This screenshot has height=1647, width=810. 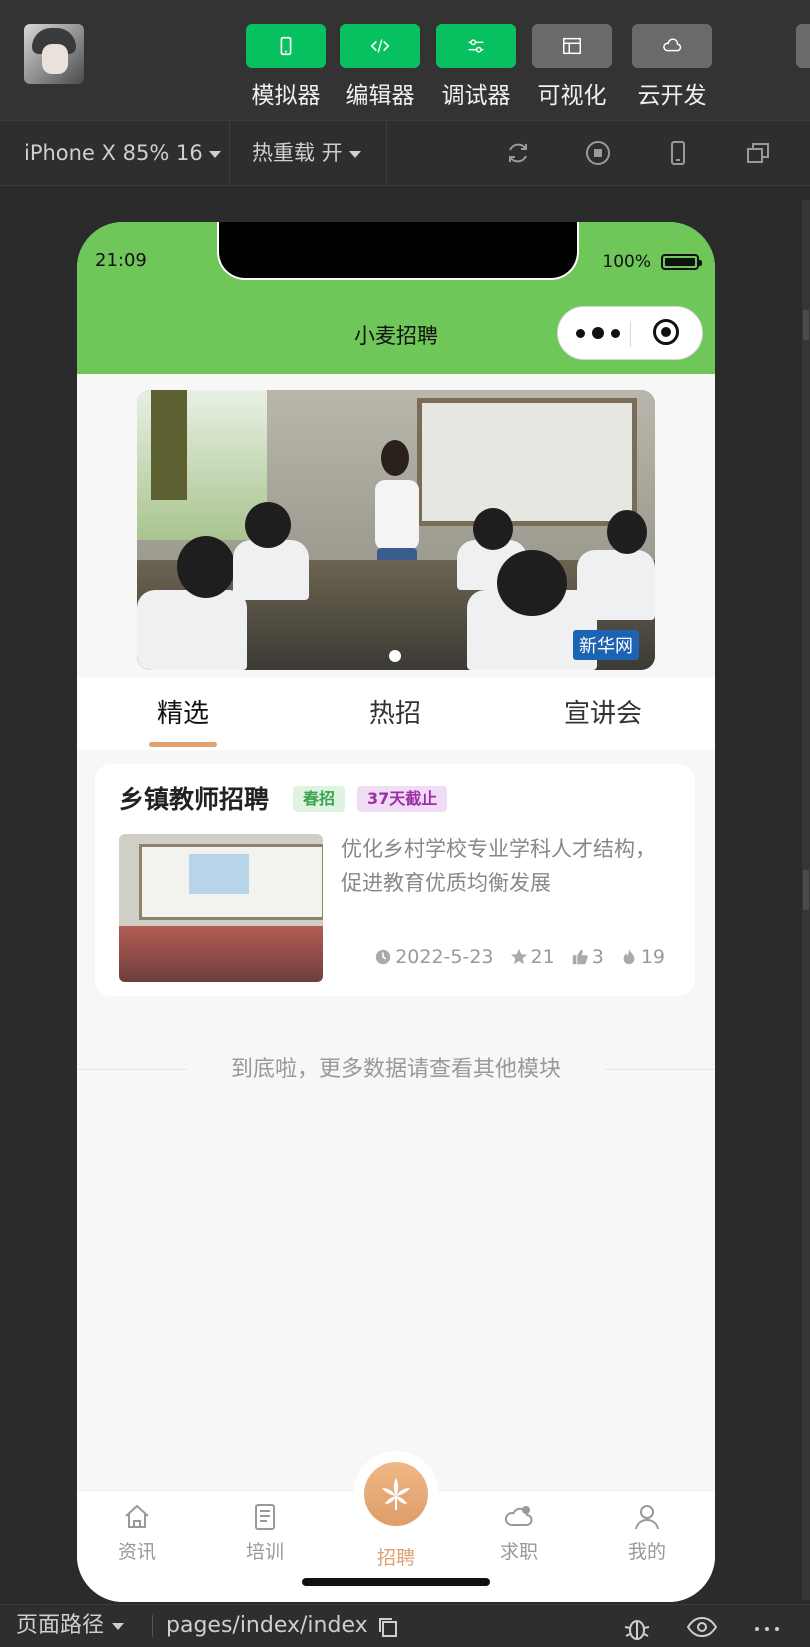 What do you see at coordinates (265, 1517) in the screenshot?
I see `book-icon` at bounding box center [265, 1517].